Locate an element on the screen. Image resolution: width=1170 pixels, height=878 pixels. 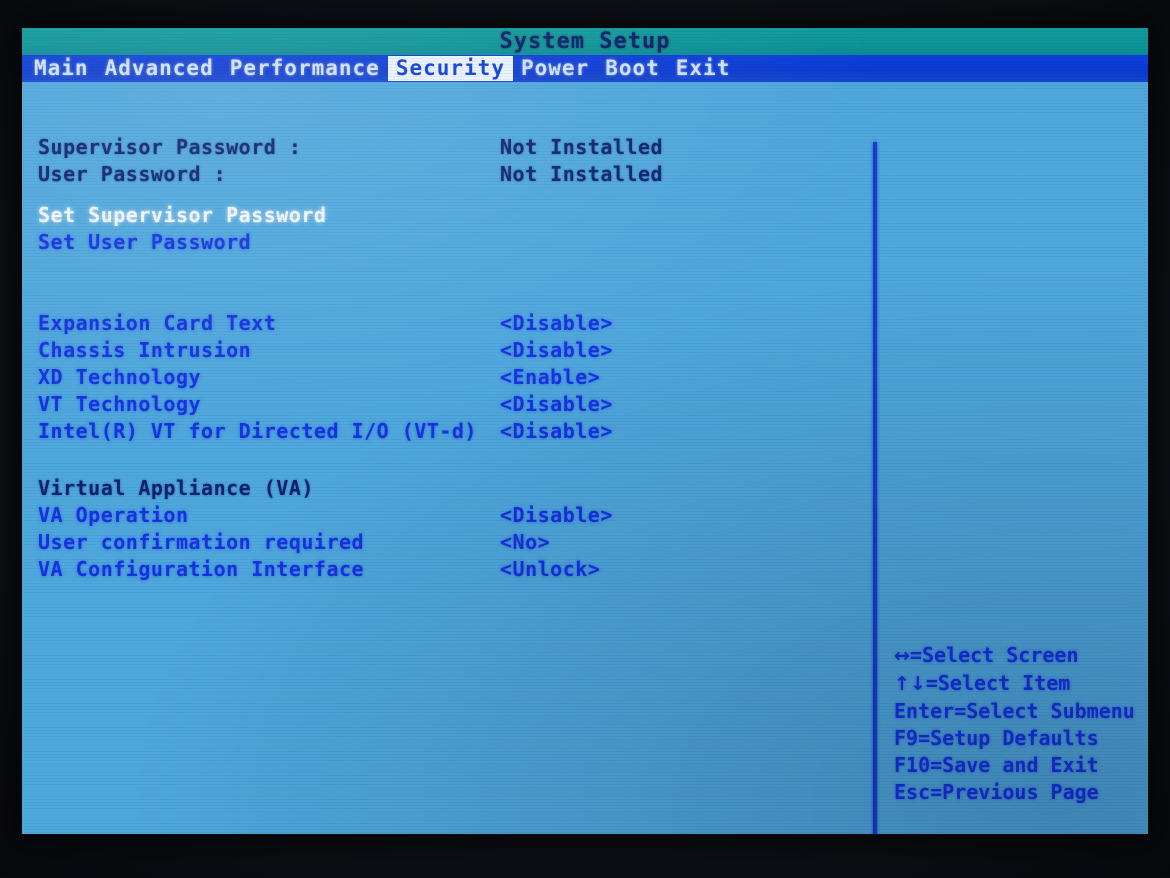
menu-tab-performance: Performance is located at coordinates (305, 68).